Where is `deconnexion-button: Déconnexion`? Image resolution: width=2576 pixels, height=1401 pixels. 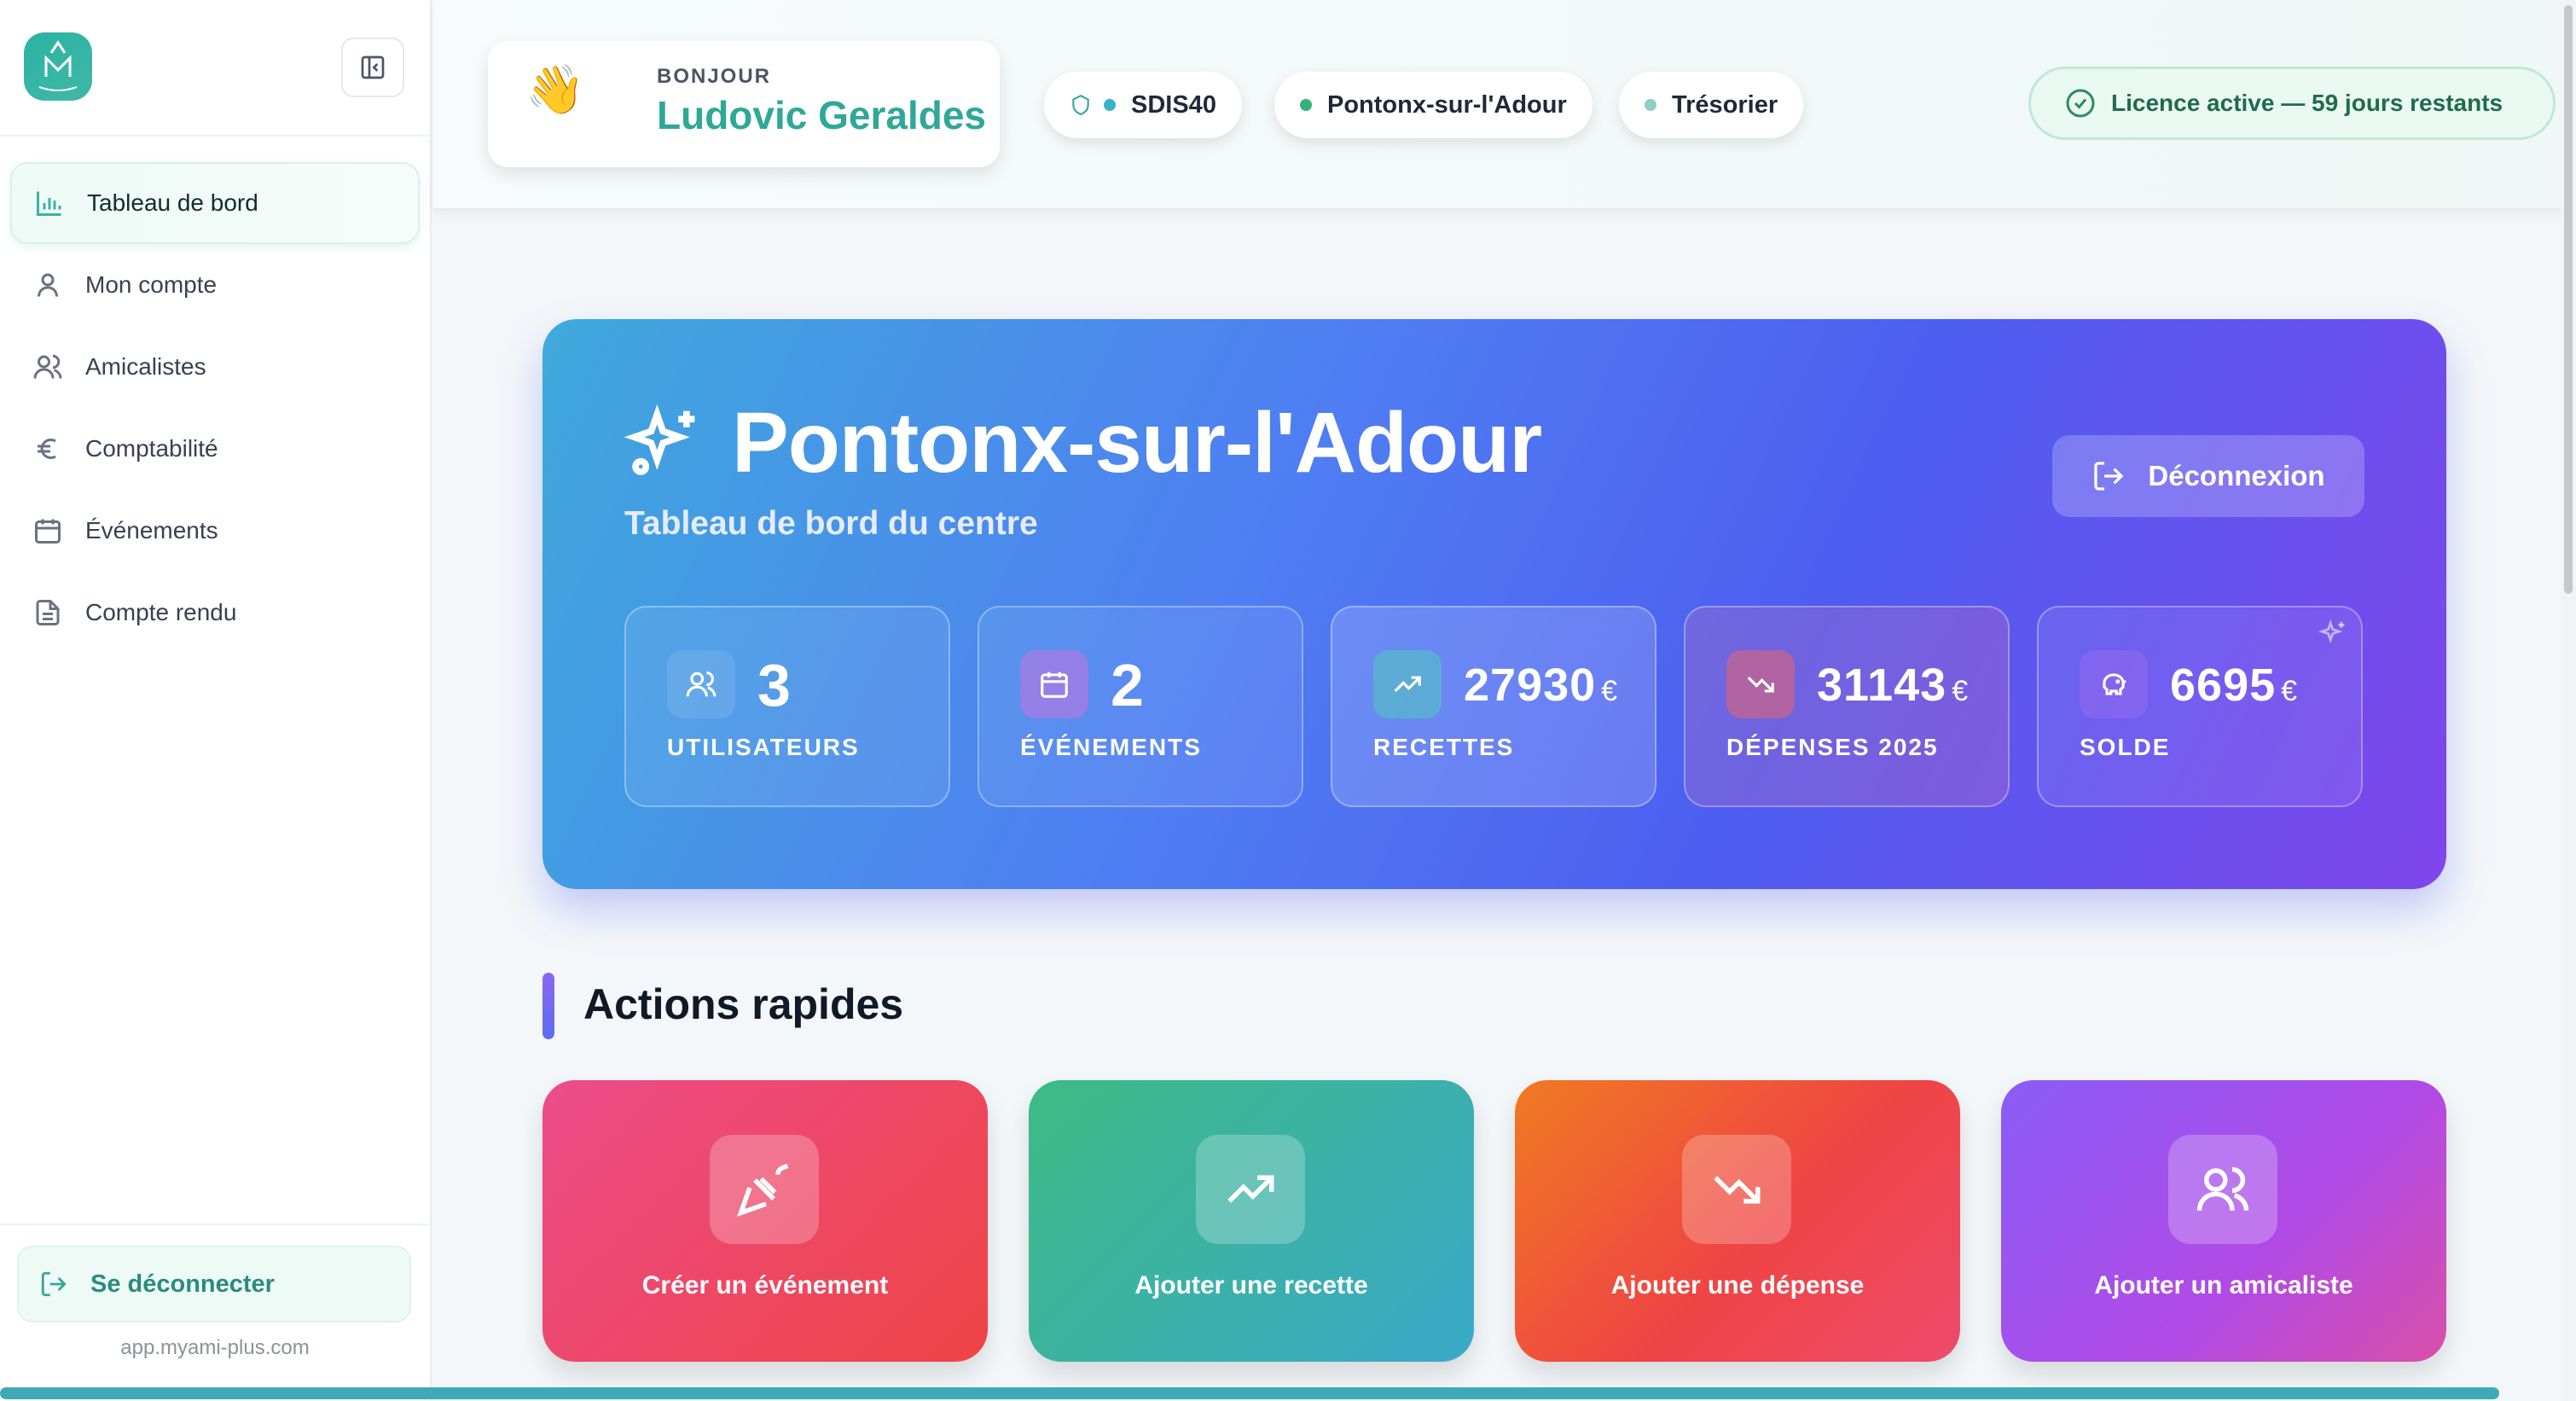
deconnexion-button: Déconnexion is located at coordinates (2208, 476).